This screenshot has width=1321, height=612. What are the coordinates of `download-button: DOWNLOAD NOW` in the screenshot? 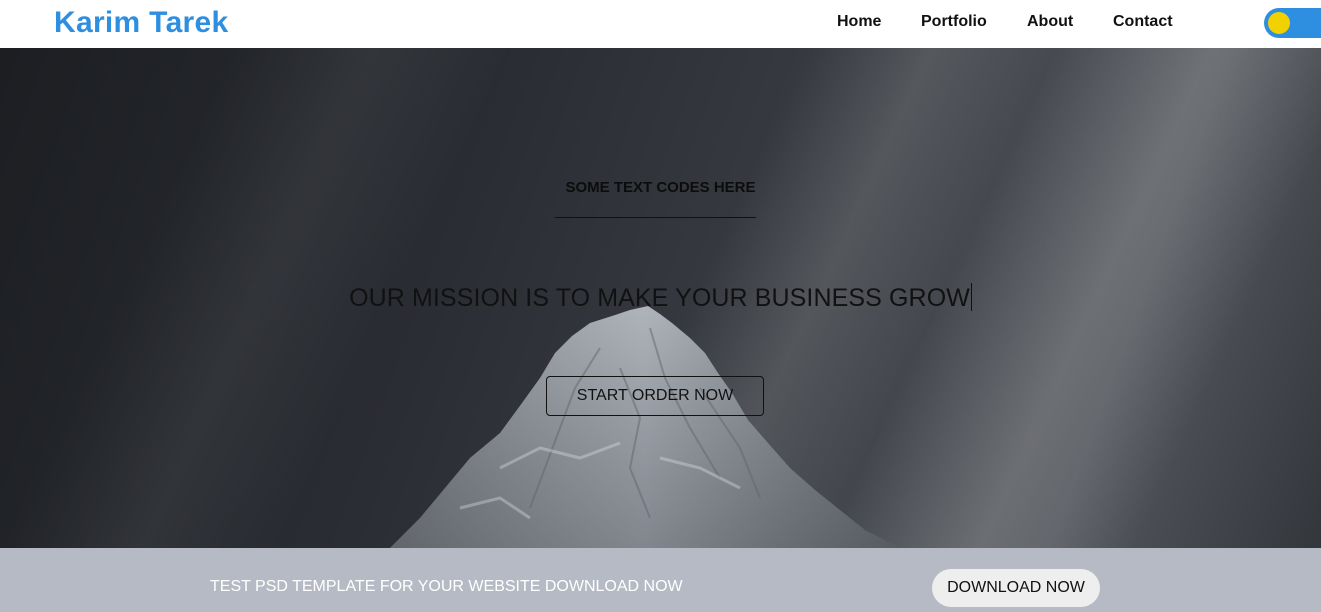 It's located at (1016, 588).